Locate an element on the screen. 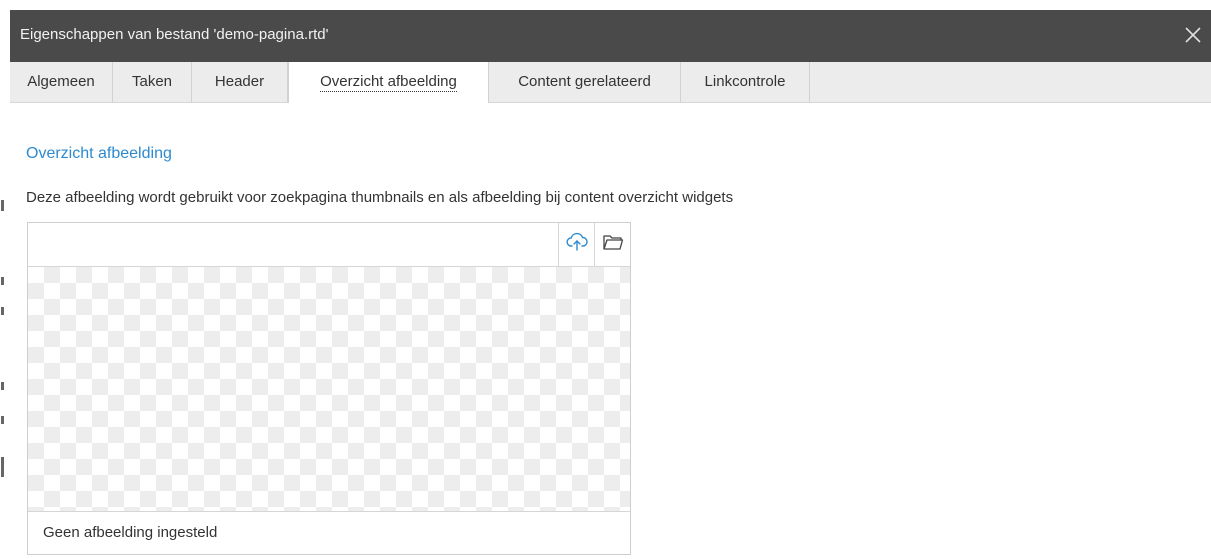  cloud-upload-icon is located at coordinates (576, 244).